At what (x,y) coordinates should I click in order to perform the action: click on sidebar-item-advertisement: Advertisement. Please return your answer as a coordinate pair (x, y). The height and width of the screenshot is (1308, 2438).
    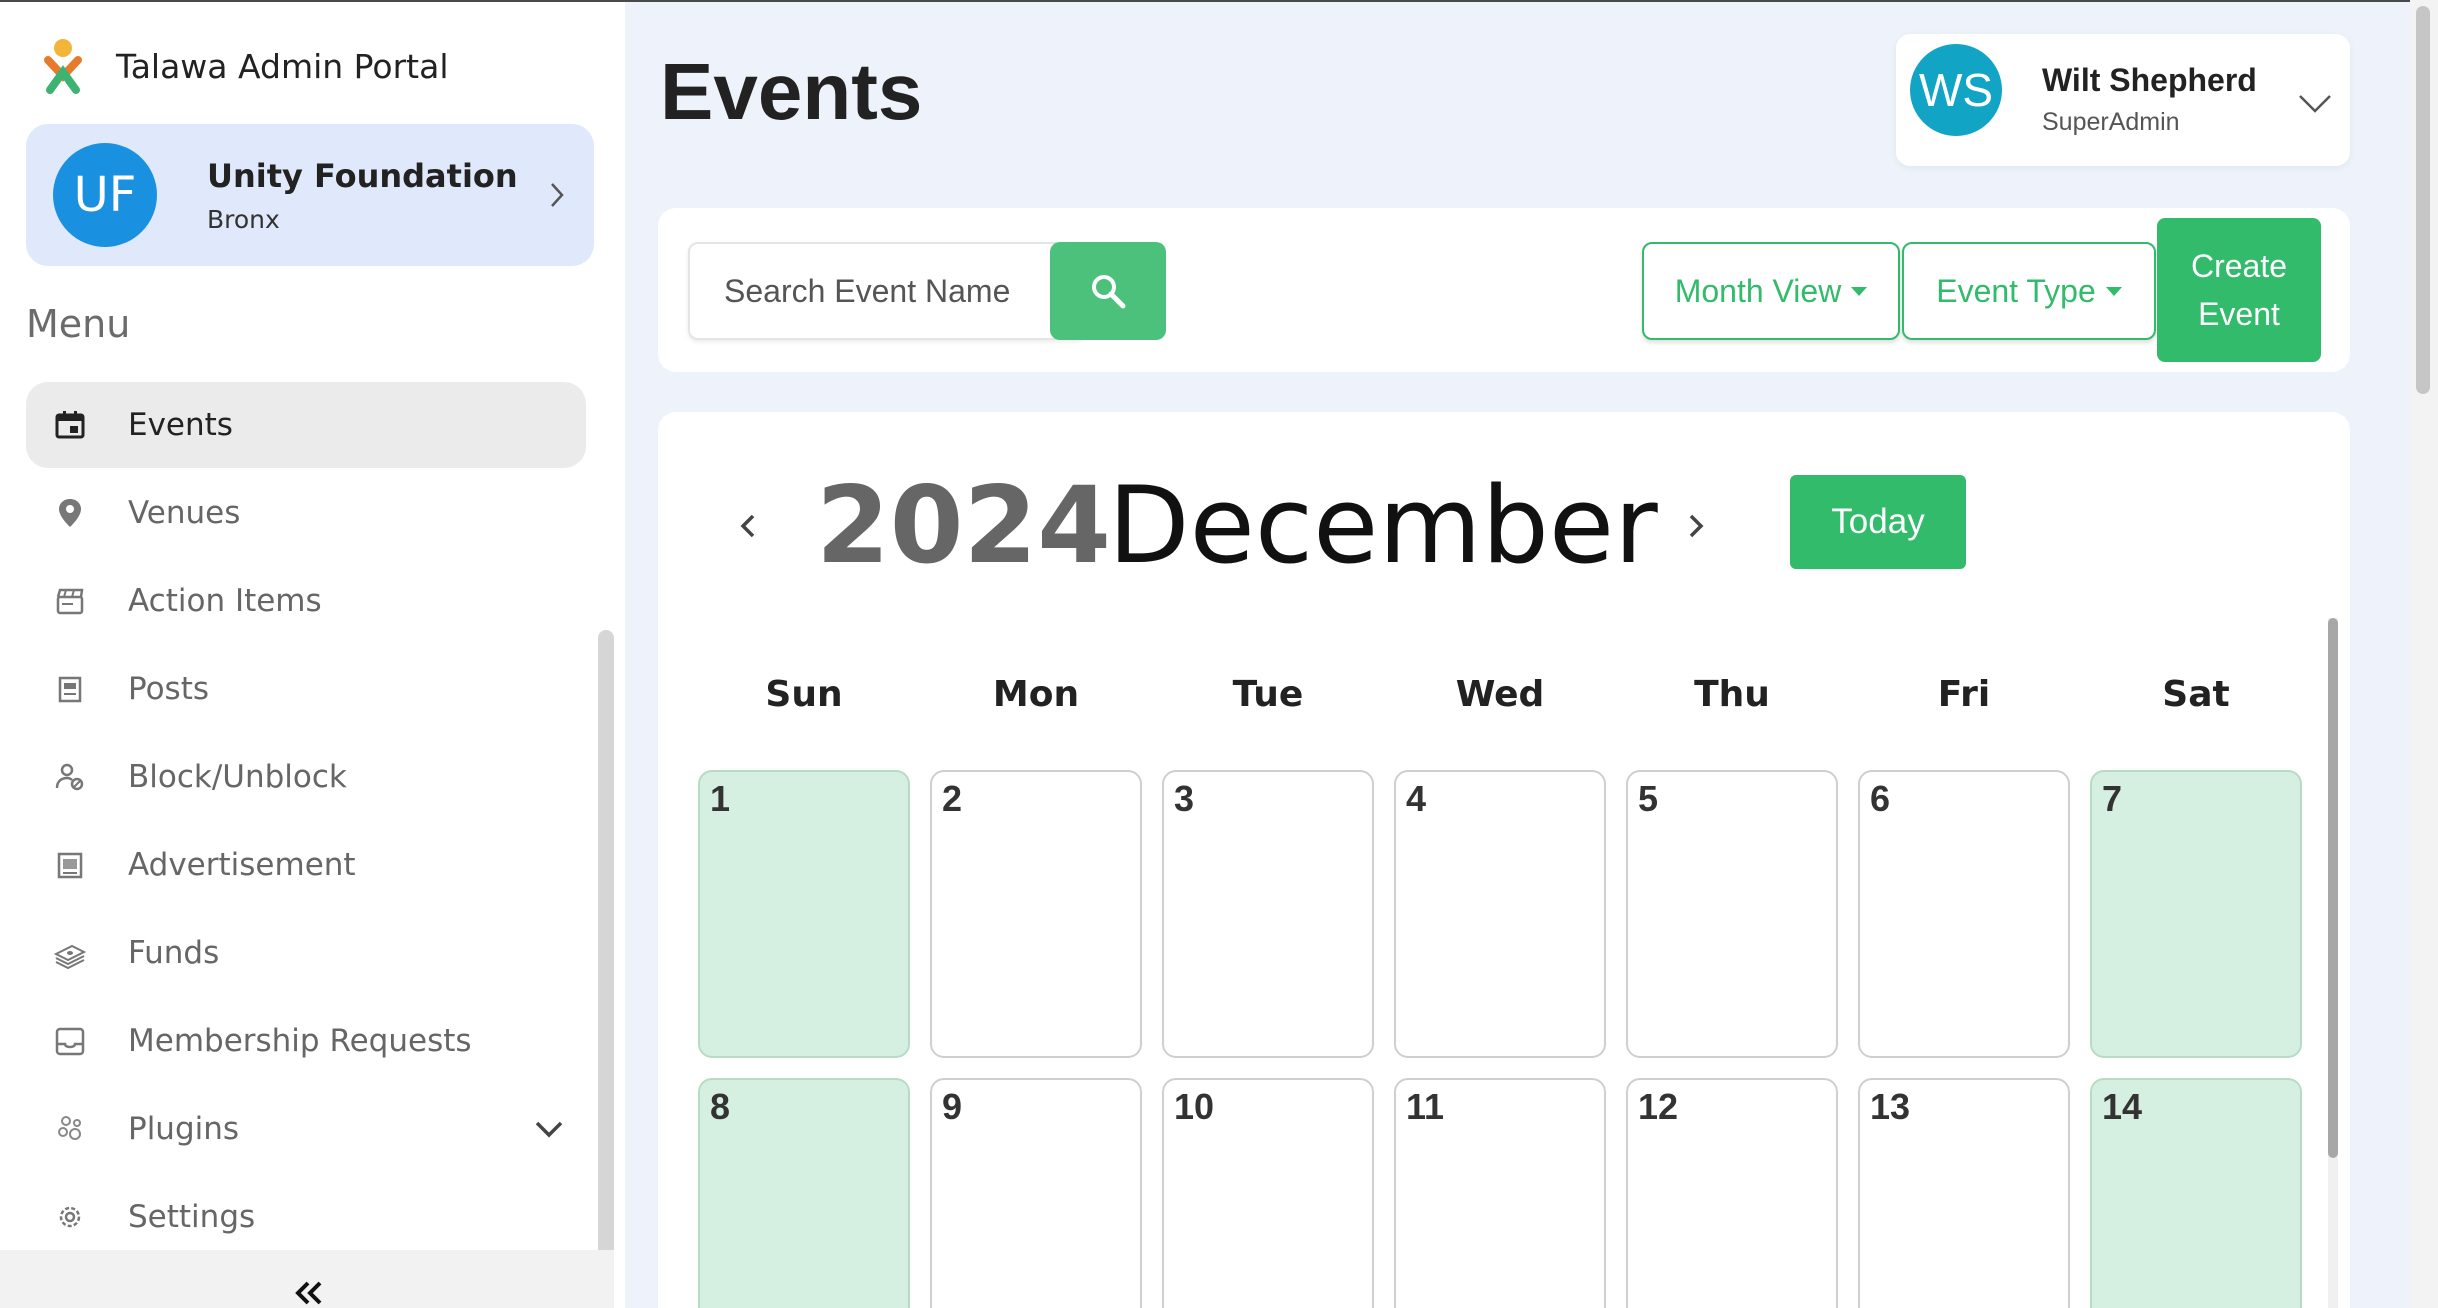
    Looking at the image, I should click on (306, 865).